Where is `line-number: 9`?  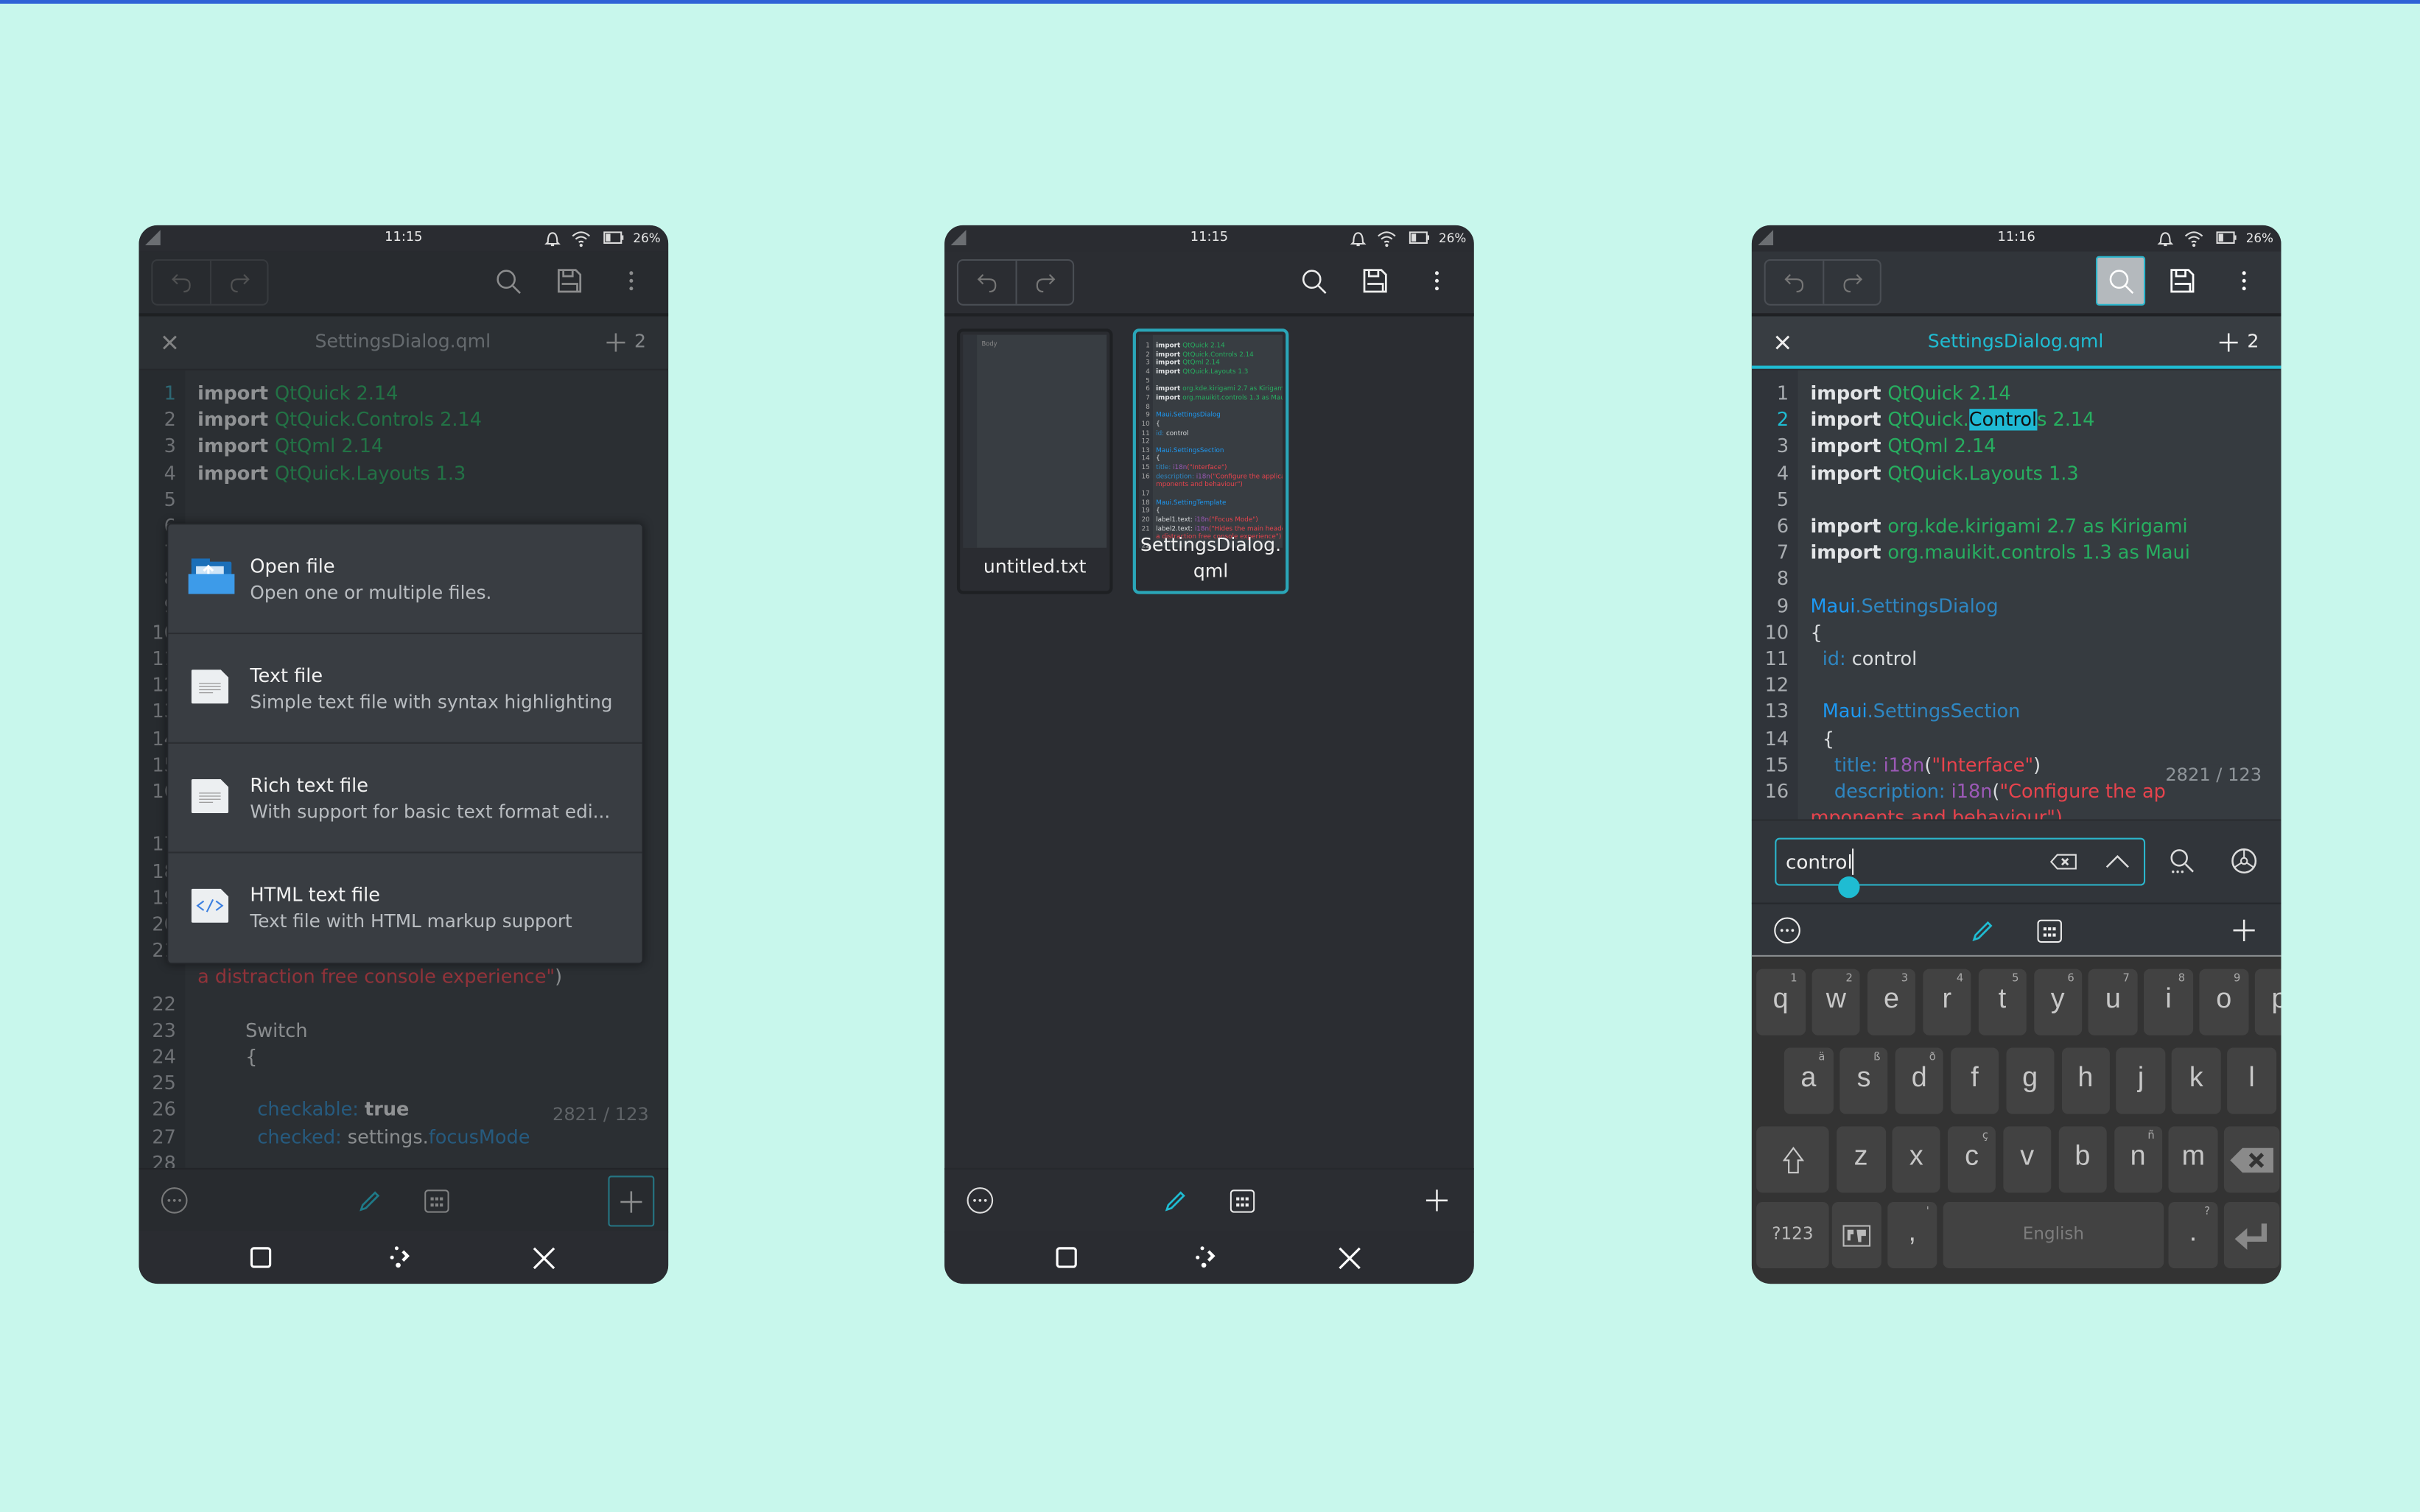
line-number: 9 is located at coordinates (1782, 605).